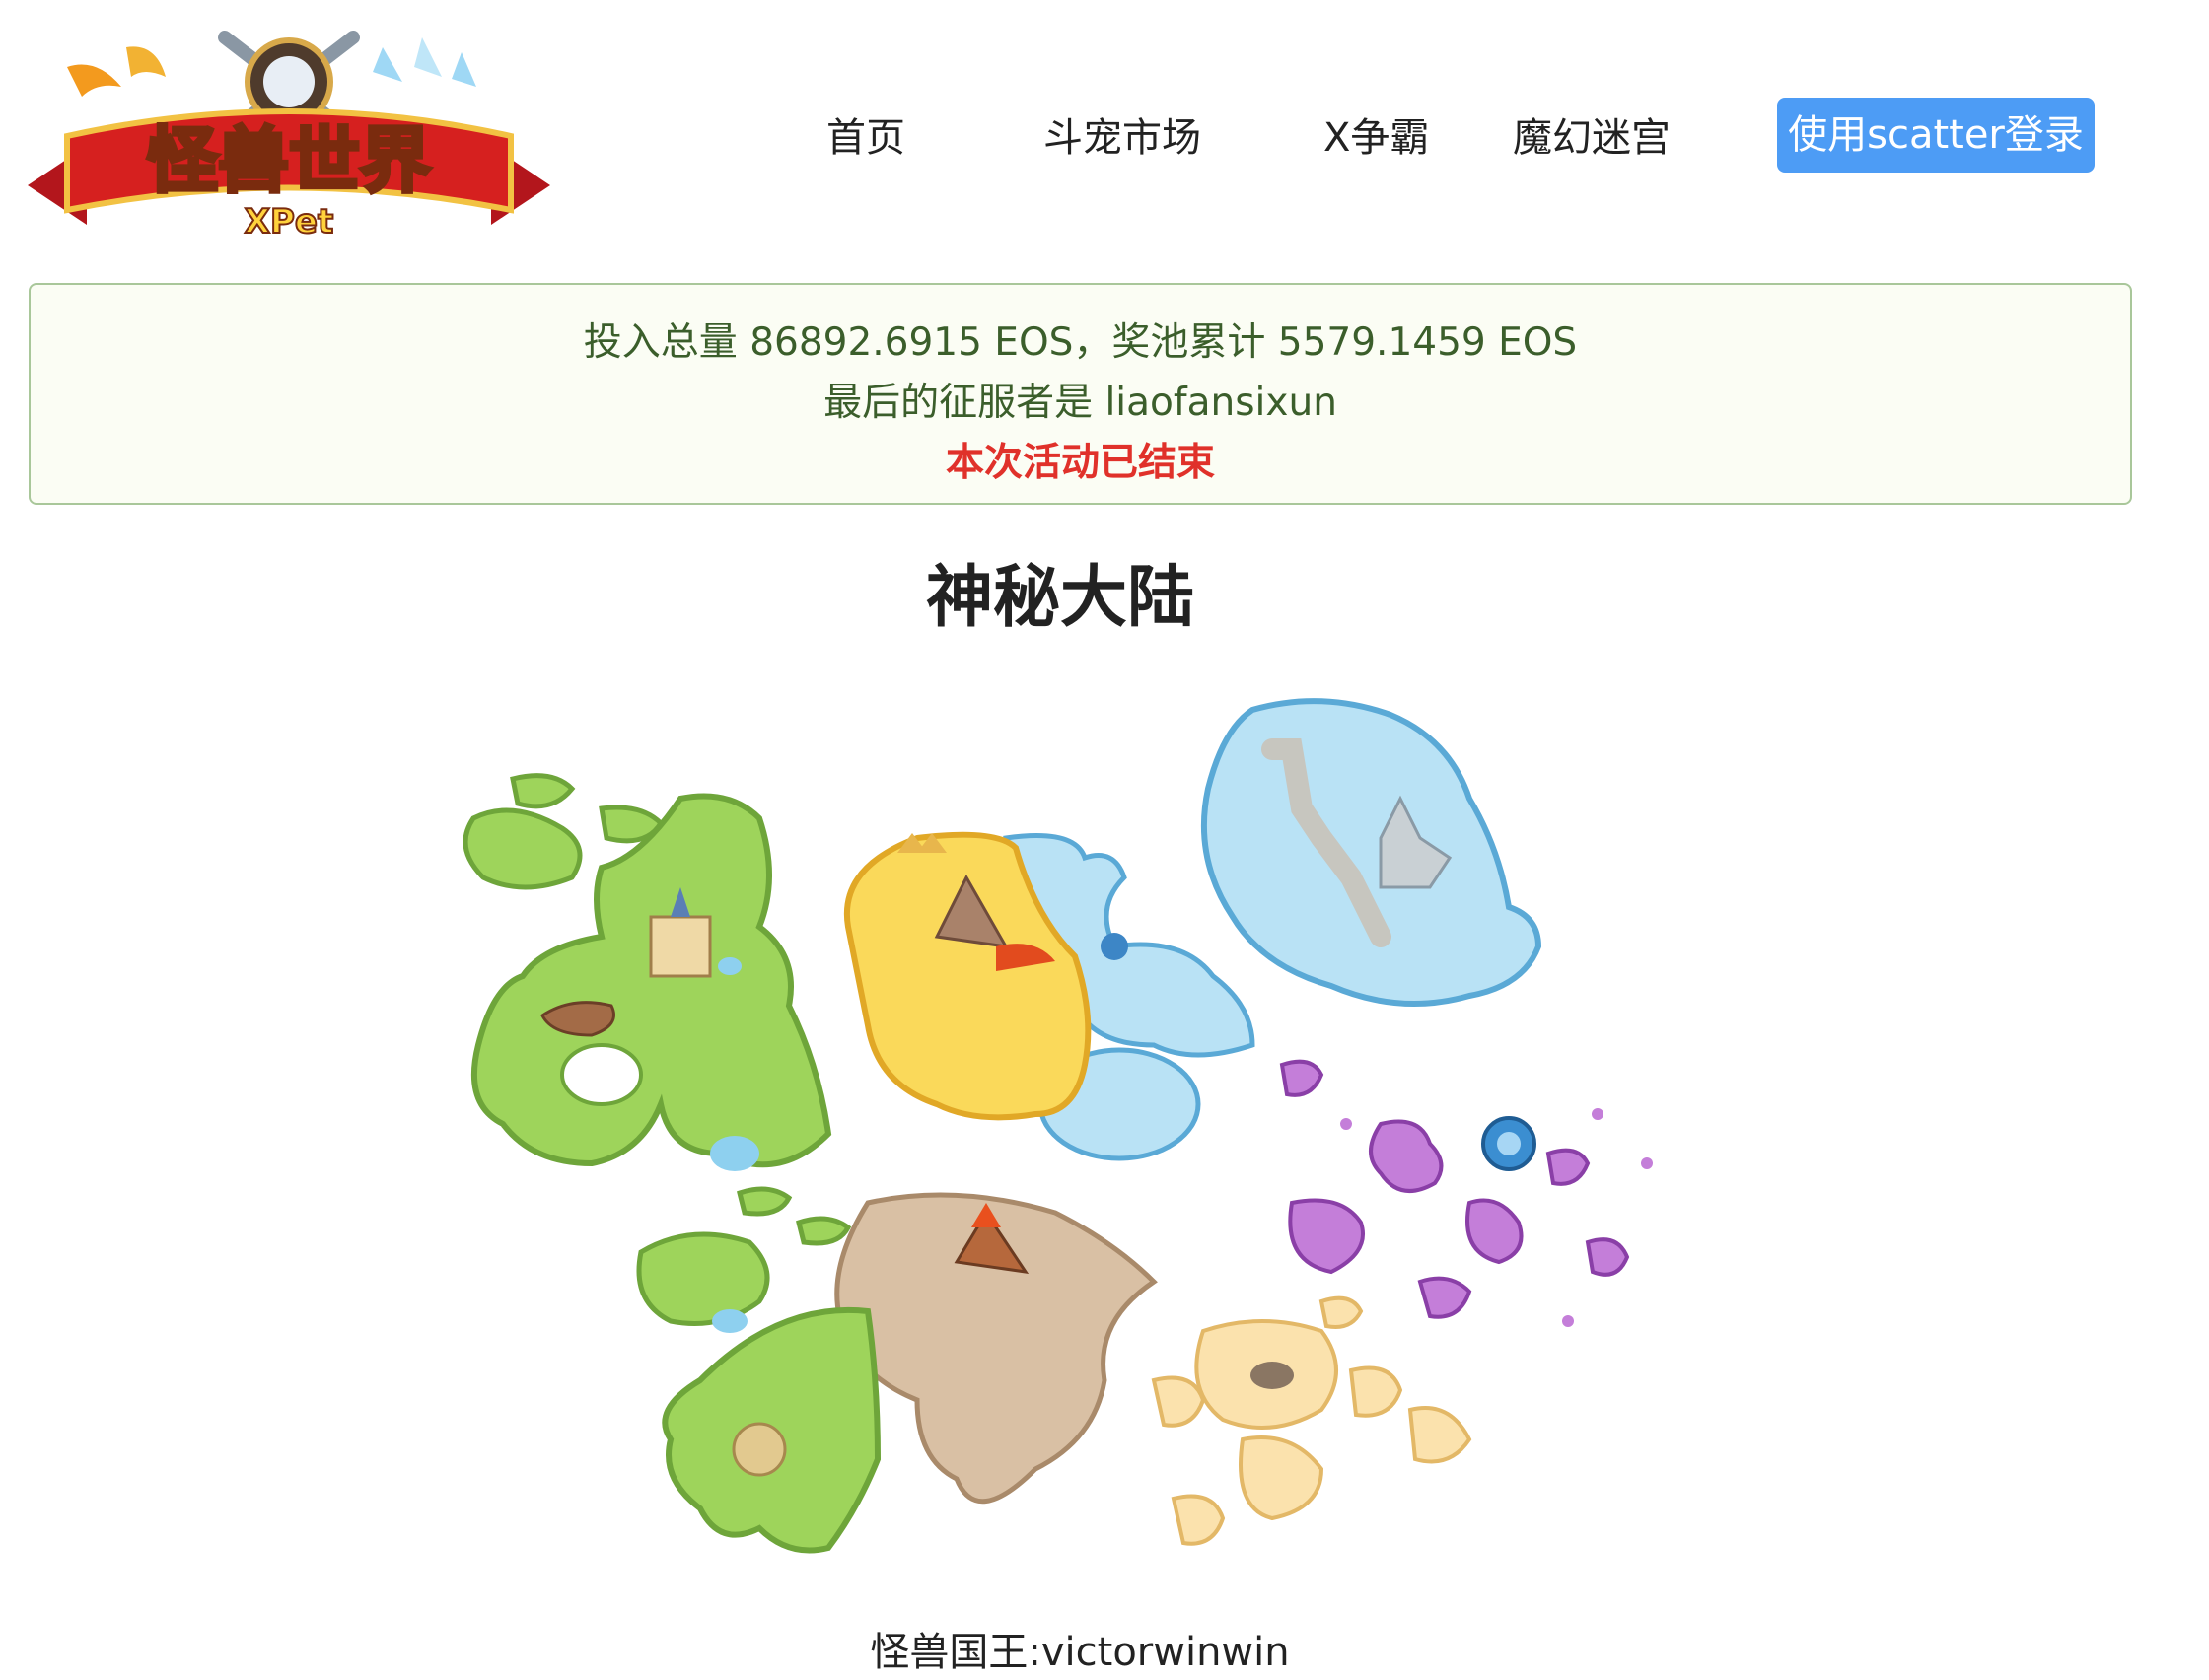 The width and height of the screenshot is (2209, 1680). What do you see at coordinates (289, 221) in the screenshot?
I see `logo-subtitle: XPet` at bounding box center [289, 221].